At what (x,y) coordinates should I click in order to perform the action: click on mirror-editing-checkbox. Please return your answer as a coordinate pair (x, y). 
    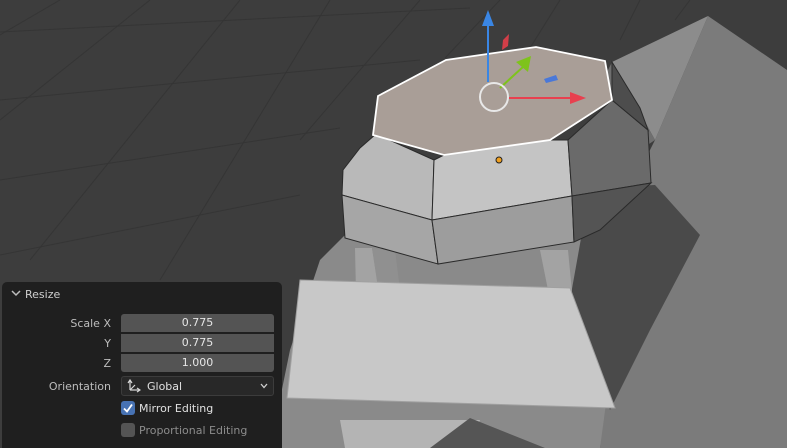
    Looking at the image, I should click on (128, 408).